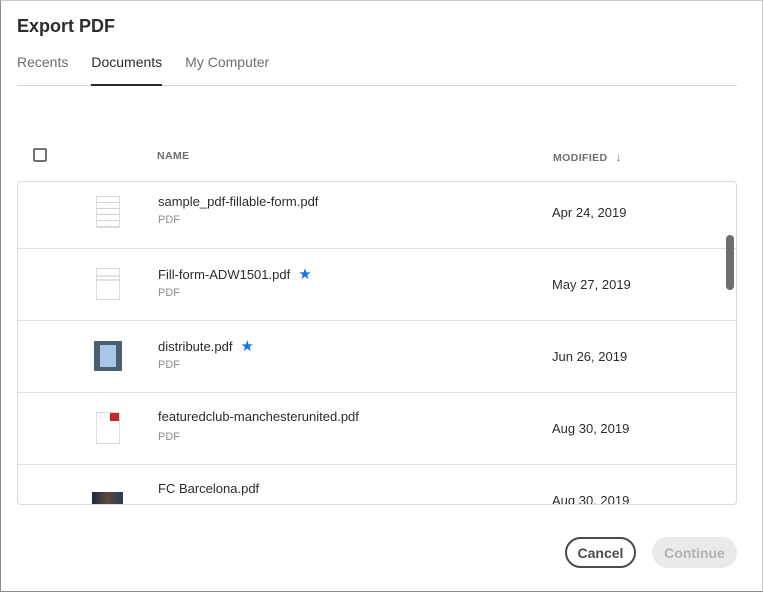 The width and height of the screenshot is (763, 592). I want to click on file-name: FC Barcelona.pdf, so click(209, 488).